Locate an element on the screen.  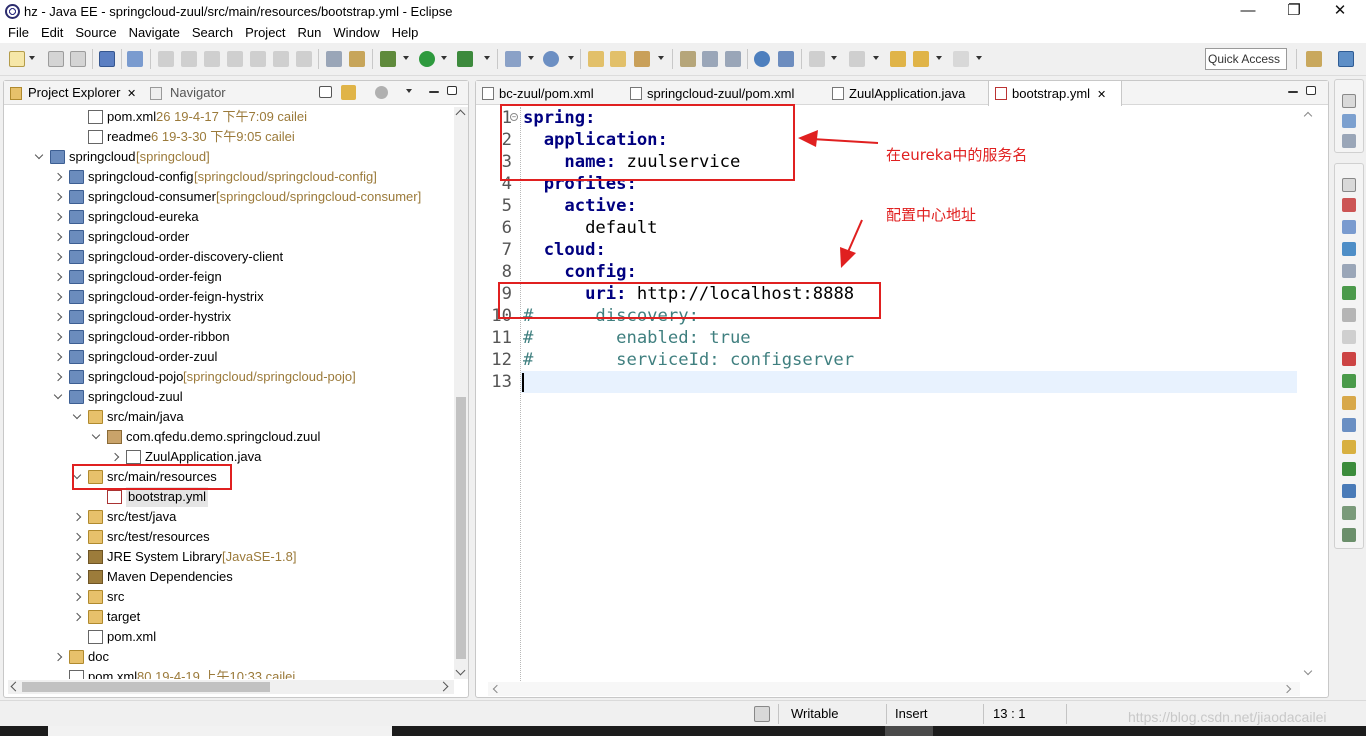
status-cursor-position: 13 : 1 is located at coordinates (1009, 713).